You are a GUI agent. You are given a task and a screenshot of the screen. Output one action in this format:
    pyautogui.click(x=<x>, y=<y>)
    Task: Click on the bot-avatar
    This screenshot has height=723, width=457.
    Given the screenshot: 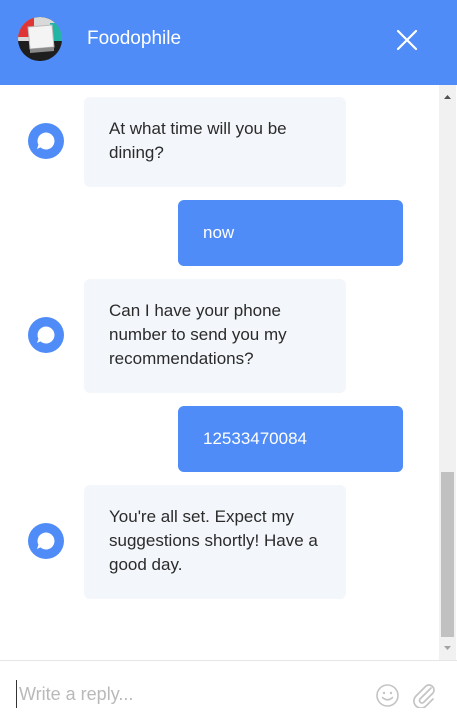 What is the action you would take?
    pyautogui.click(x=40, y=39)
    